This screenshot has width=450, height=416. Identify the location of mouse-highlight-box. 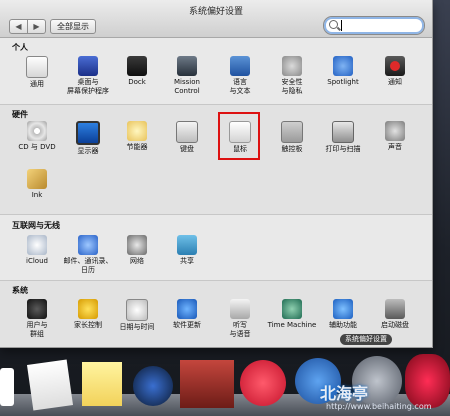
(239, 136).